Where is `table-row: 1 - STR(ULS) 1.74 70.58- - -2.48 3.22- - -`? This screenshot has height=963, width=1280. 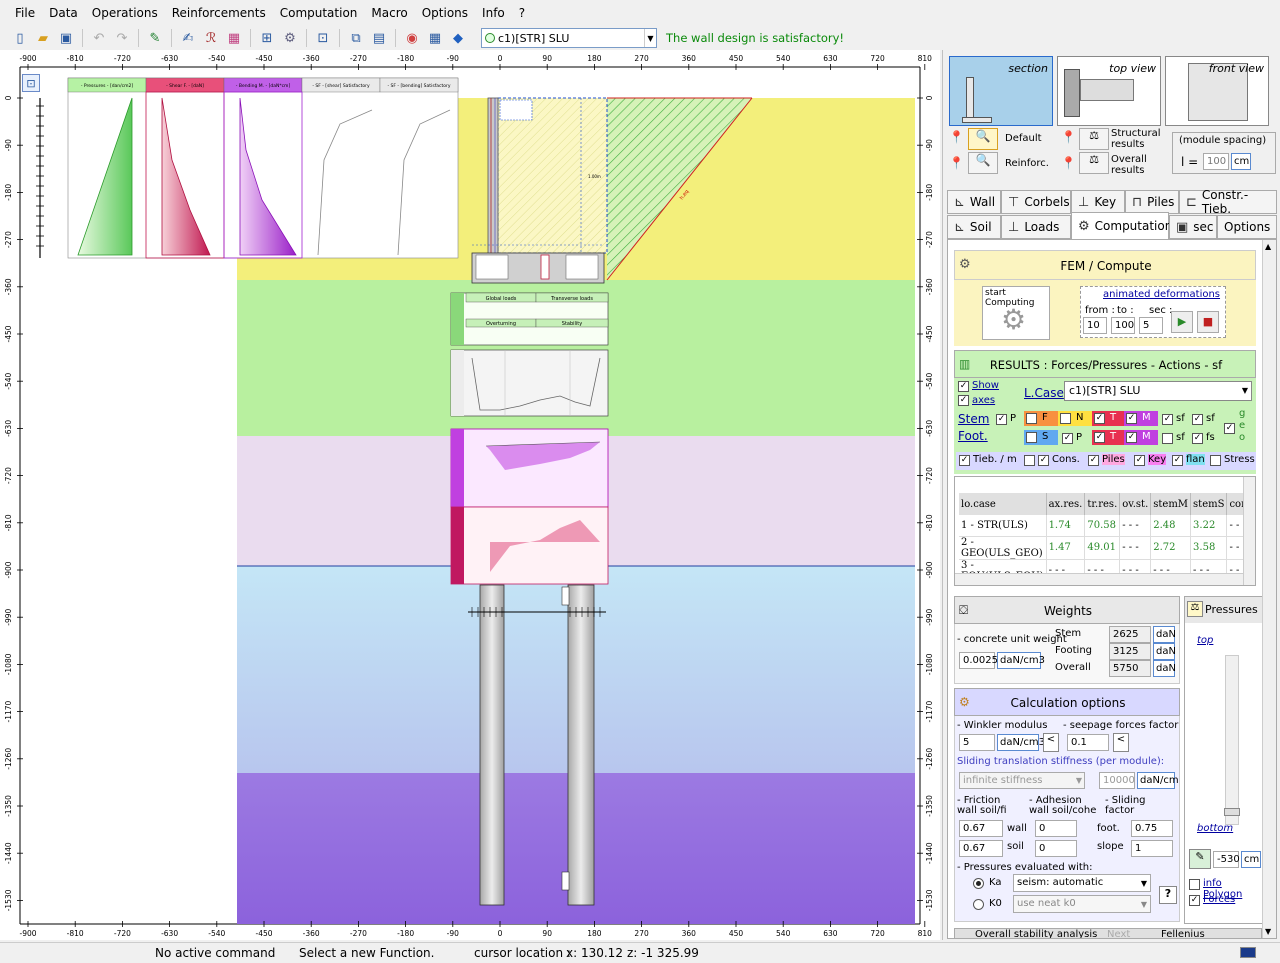
table-row: 1 - STR(ULS) 1.74 70.58- - -2.48 3.22- - - is located at coordinates (1107, 526).